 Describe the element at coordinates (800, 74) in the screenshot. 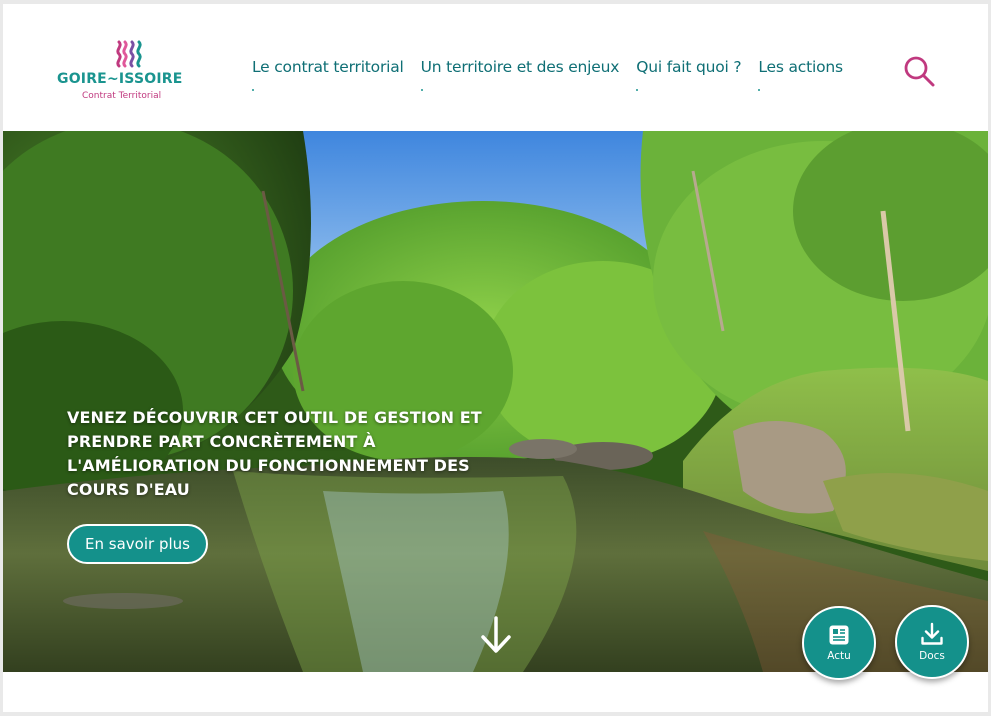

I see `nav-item-les-actions: Les actions` at that location.